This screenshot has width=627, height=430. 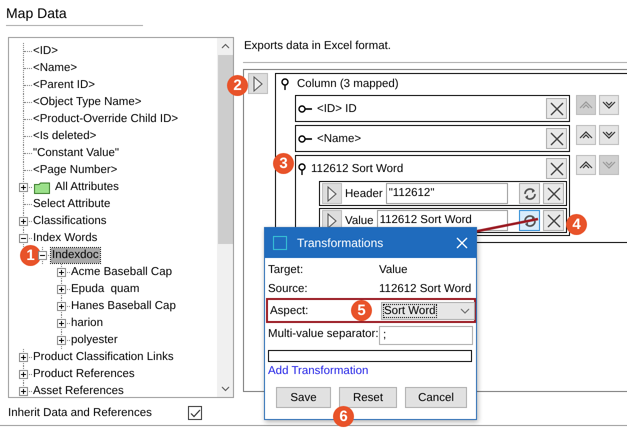 What do you see at coordinates (105, 289) in the screenshot?
I see `tree-item: Epuda quam` at bounding box center [105, 289].